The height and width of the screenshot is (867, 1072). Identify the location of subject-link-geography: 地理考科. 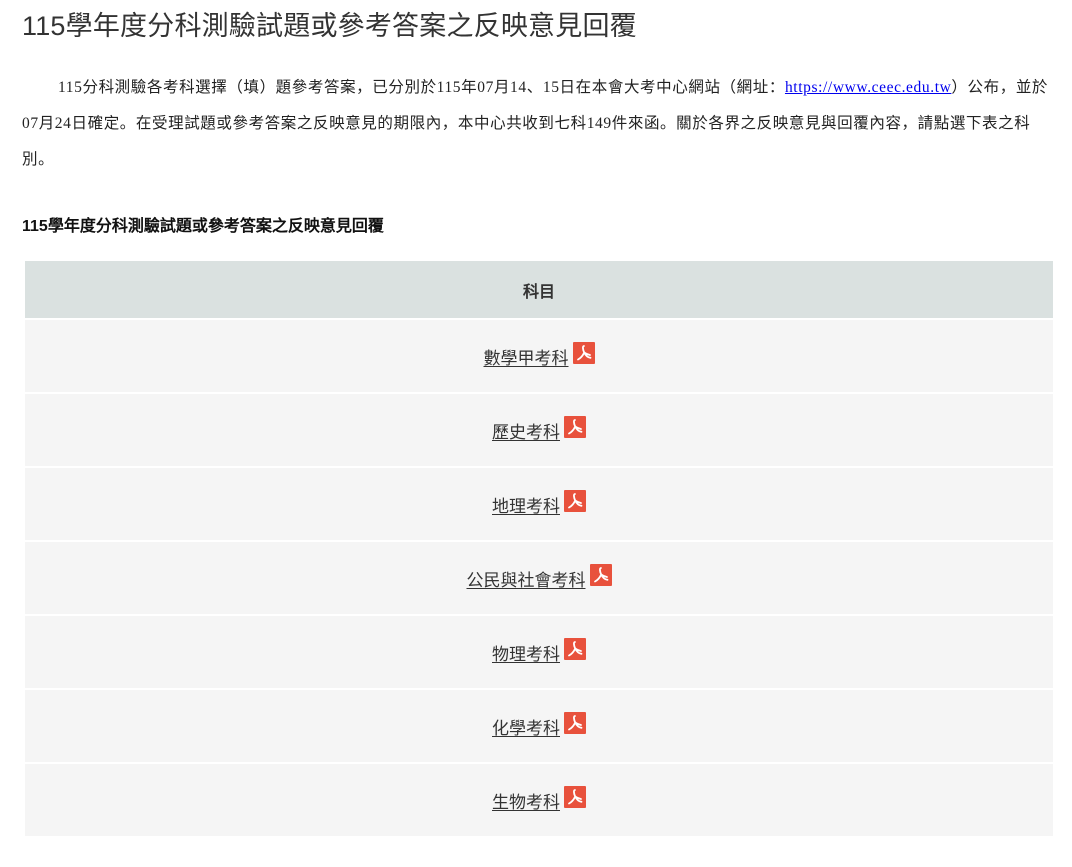
(539, 503).